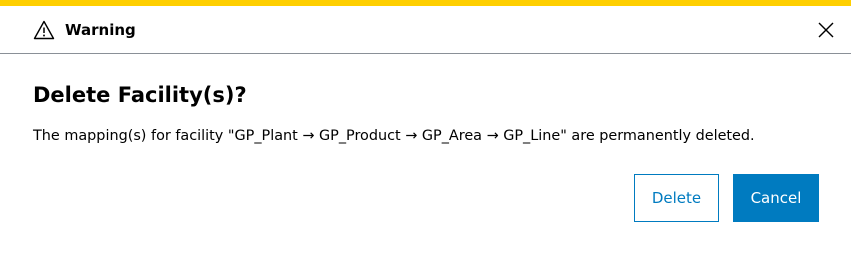  I want to click on cancel-button: Cancel, so click(776, 198).